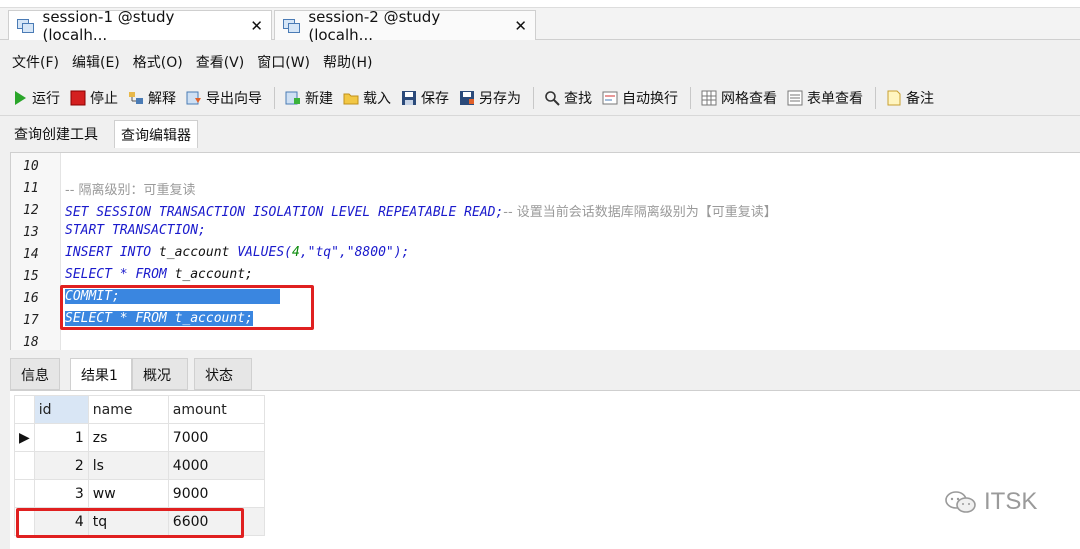 Image resolution: width=1080 pixels, height=549 pixels. I want to click on row-marker-header, so click(24, 409).